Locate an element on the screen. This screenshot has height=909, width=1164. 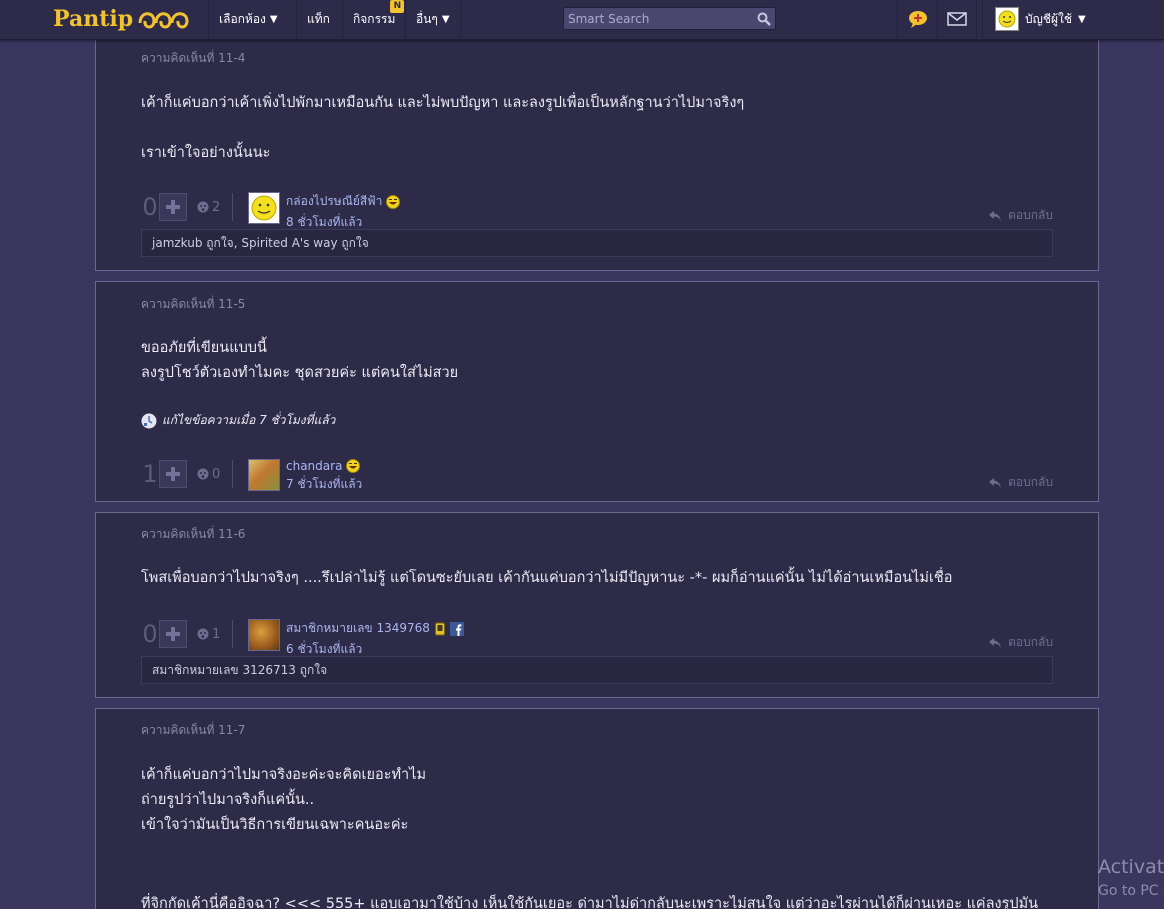
comment-line: ขออภัยที่เขียนแบบนี้ is located at coordinates (204, 348).